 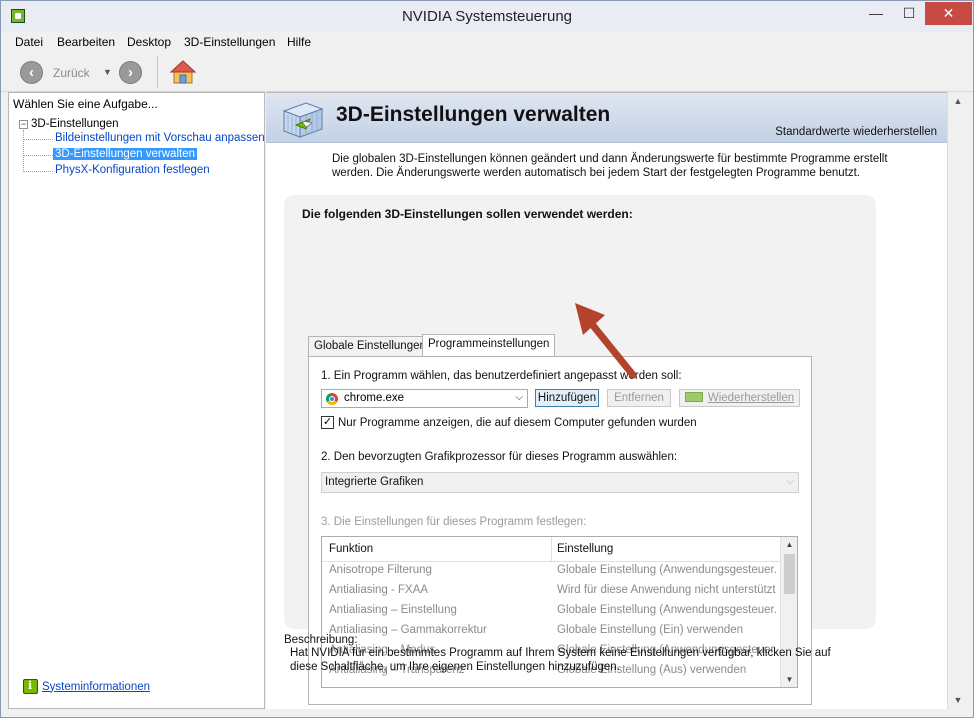 What do you see at coordinates (473, 114) in the screenshot?
I see `page-title: 3D-Einstellungen verwalten` at bounding box center [473, 114].